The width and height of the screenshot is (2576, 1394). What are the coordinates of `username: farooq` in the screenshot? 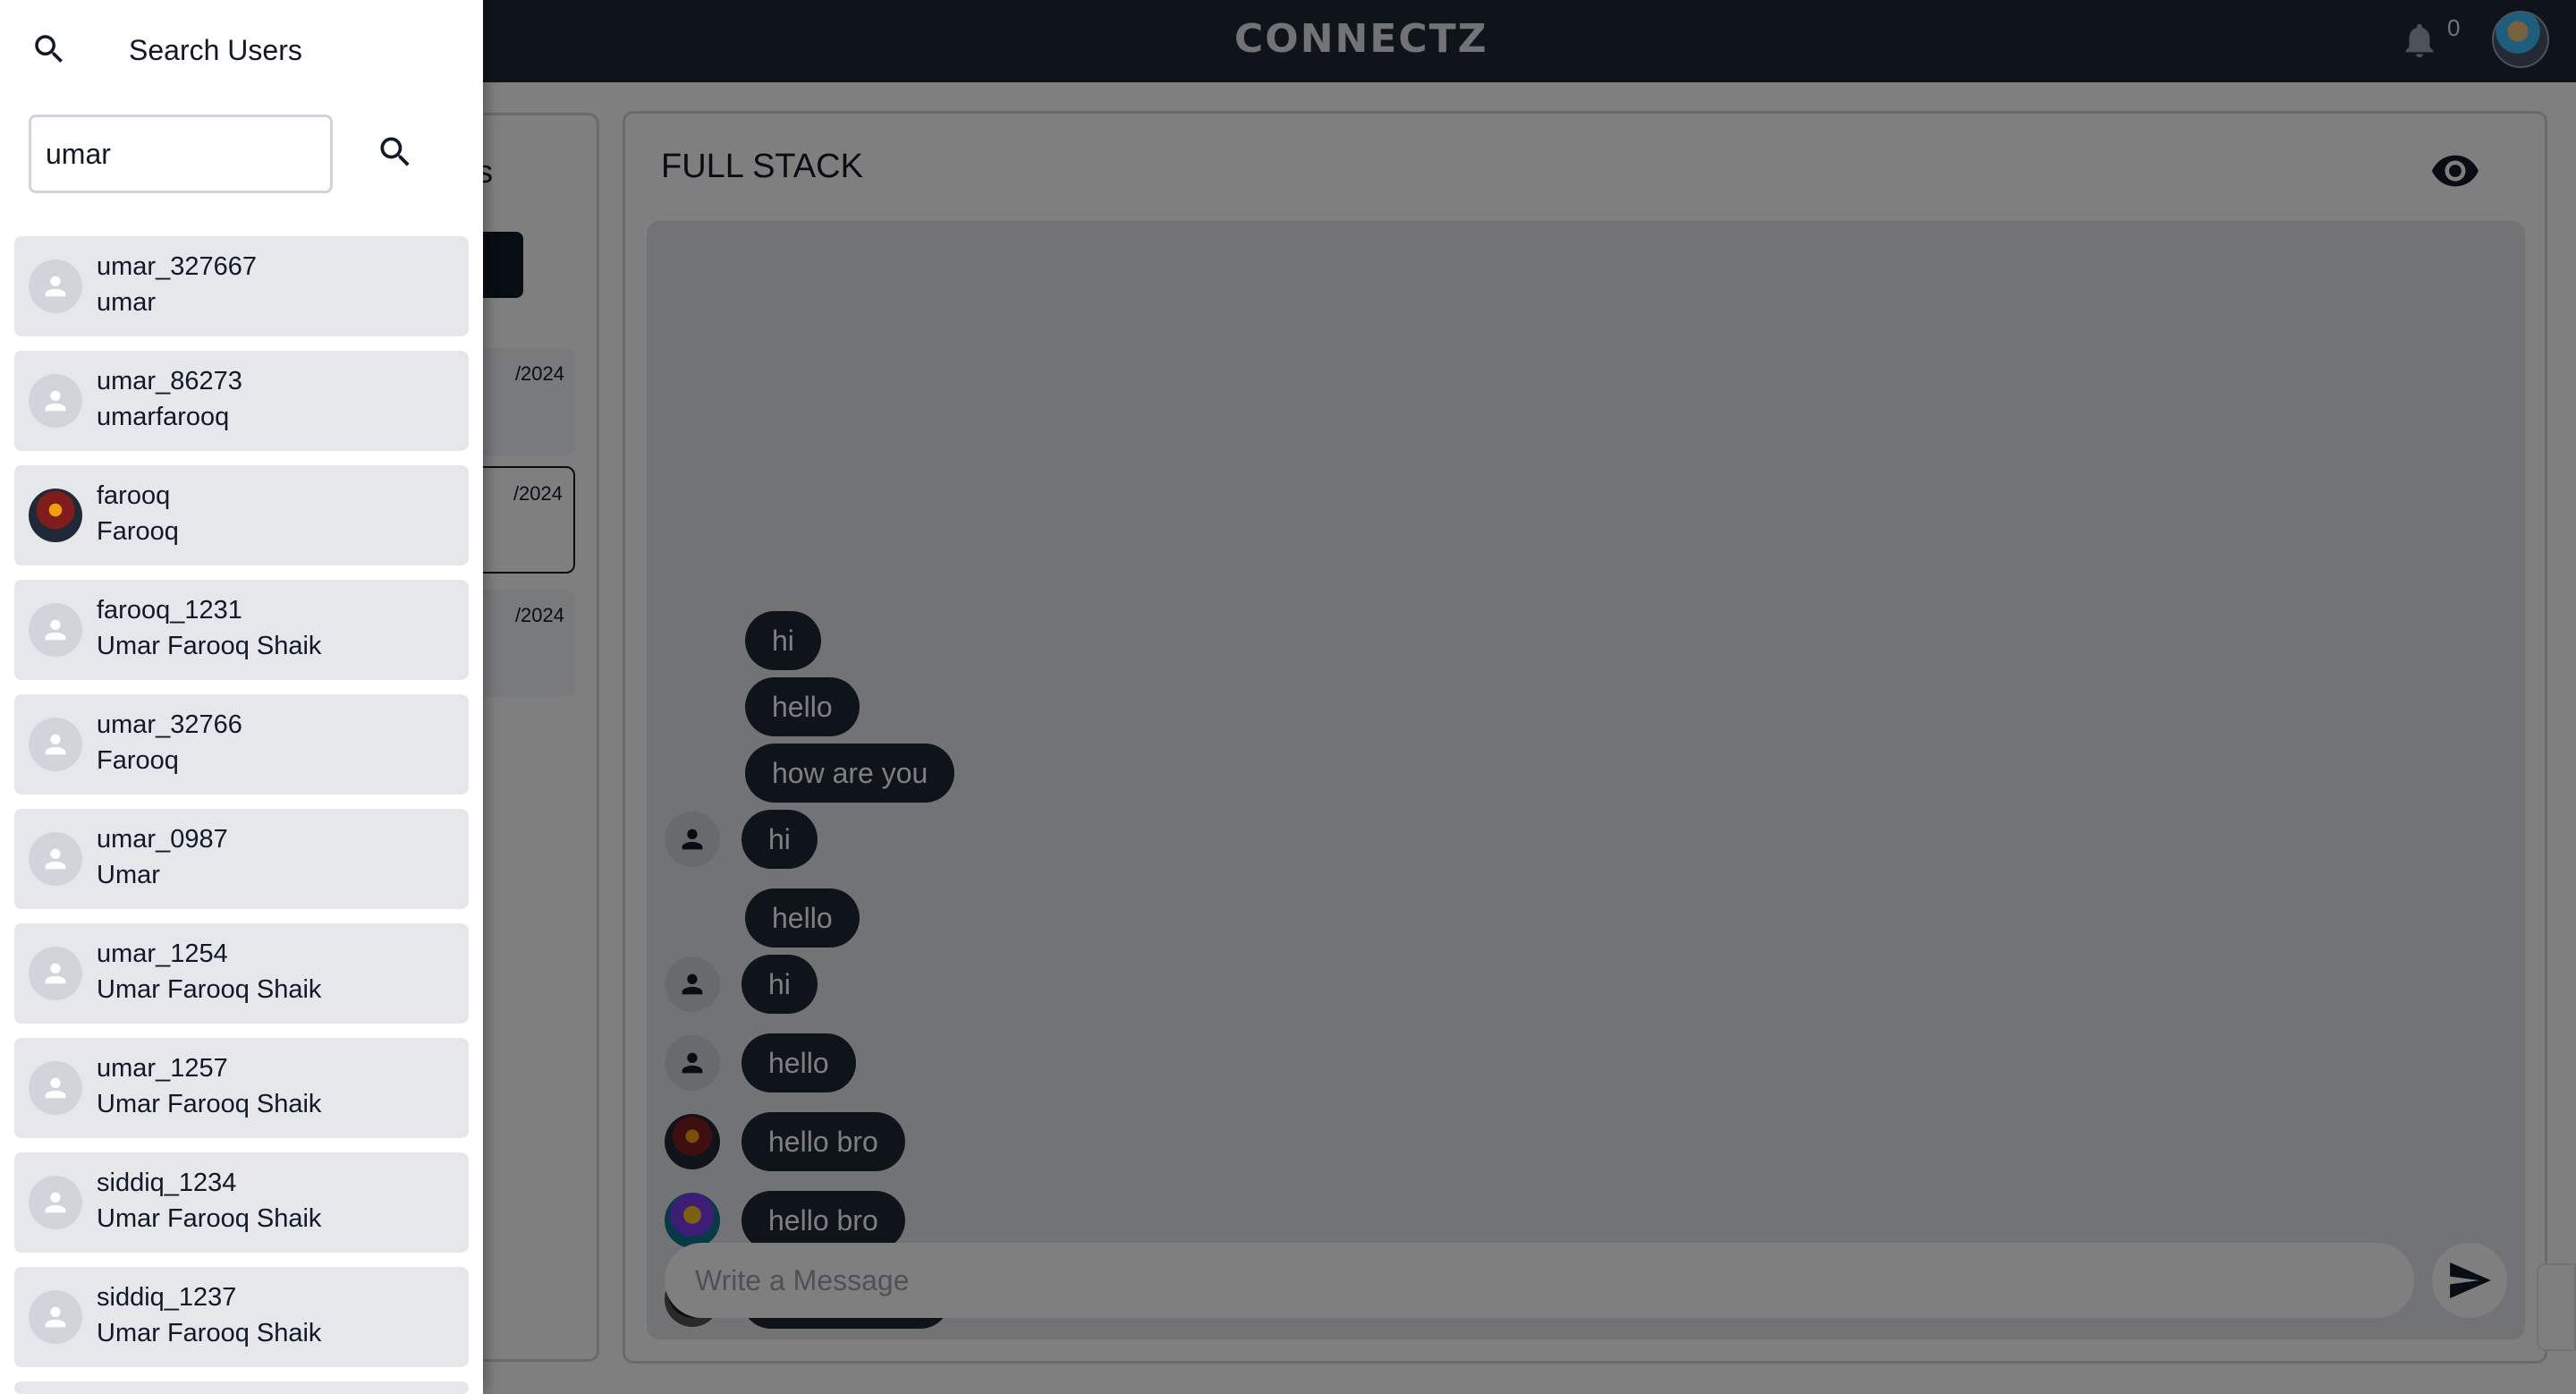 It's located at (134, 495).